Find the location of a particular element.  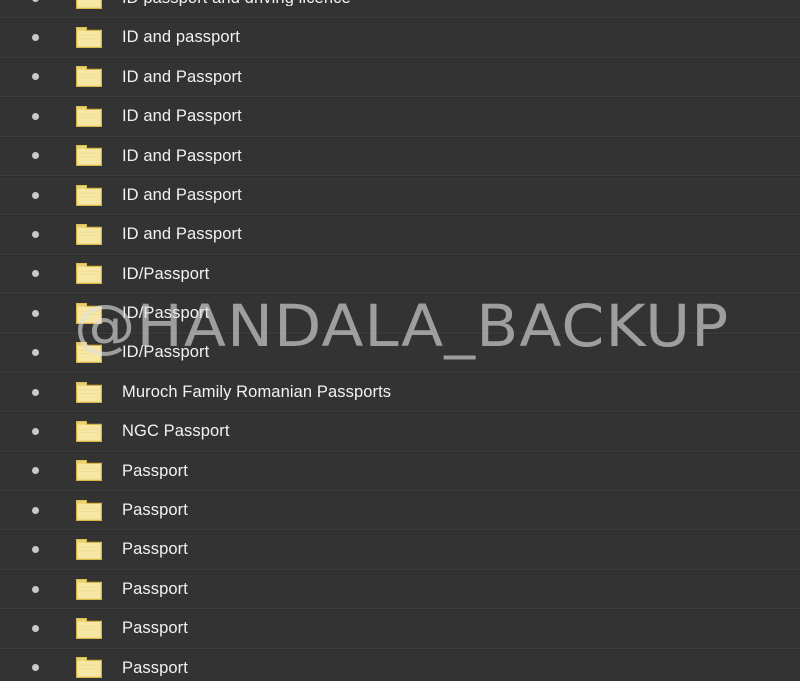

list-item: ID passport and driving licence is located at coordinates (400, 9).